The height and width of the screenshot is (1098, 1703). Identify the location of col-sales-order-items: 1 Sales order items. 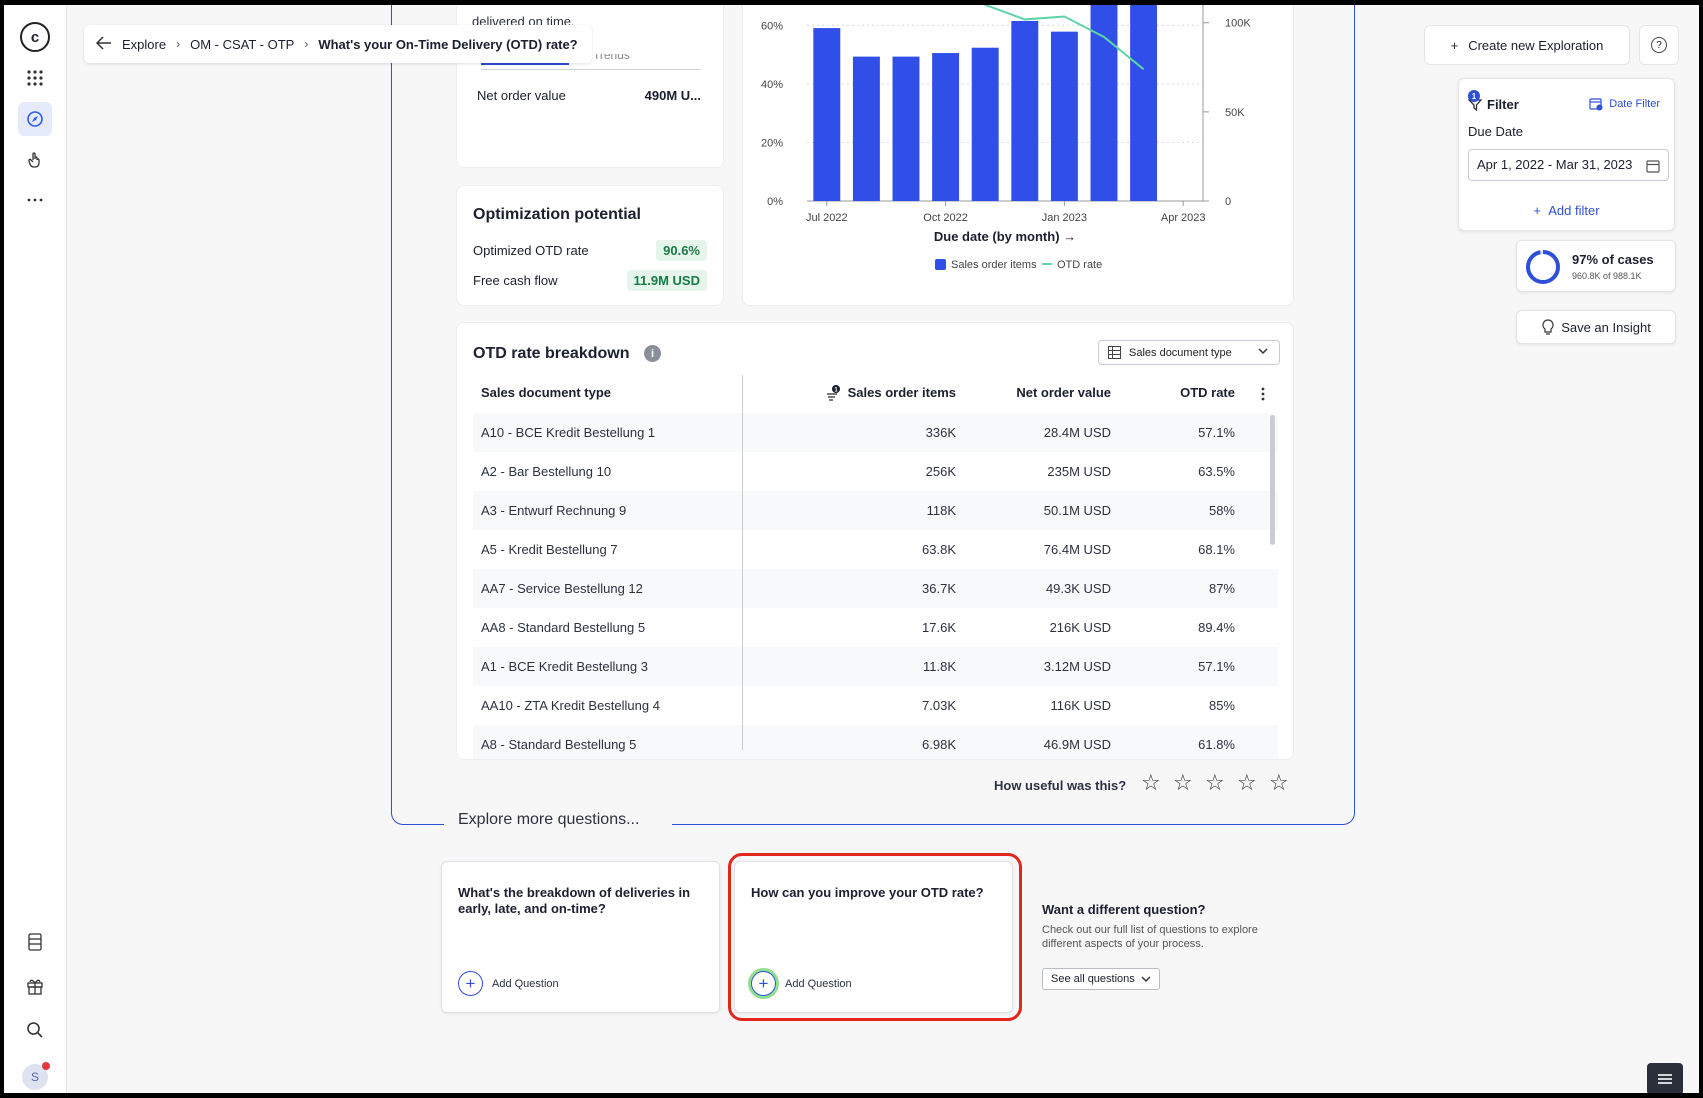
(891, 393).